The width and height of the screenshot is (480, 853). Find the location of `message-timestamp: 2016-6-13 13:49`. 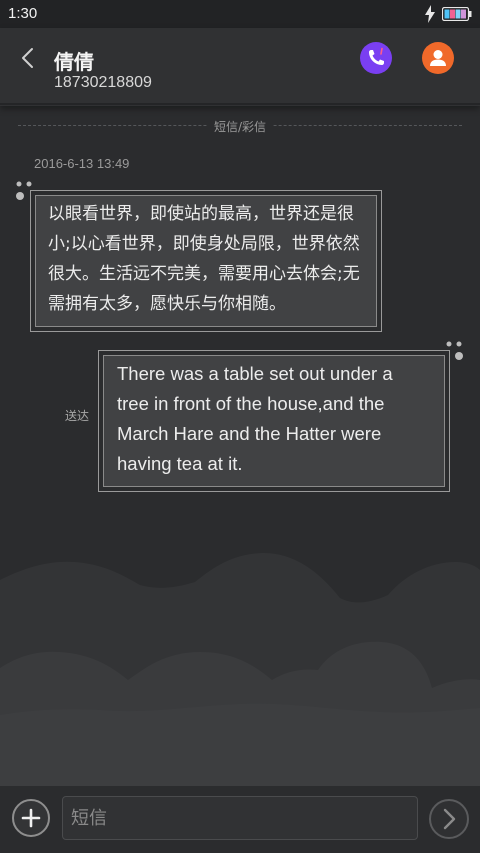

message-timestamp: 2016-6-13 13:49 is located at coordinates (82, 163).